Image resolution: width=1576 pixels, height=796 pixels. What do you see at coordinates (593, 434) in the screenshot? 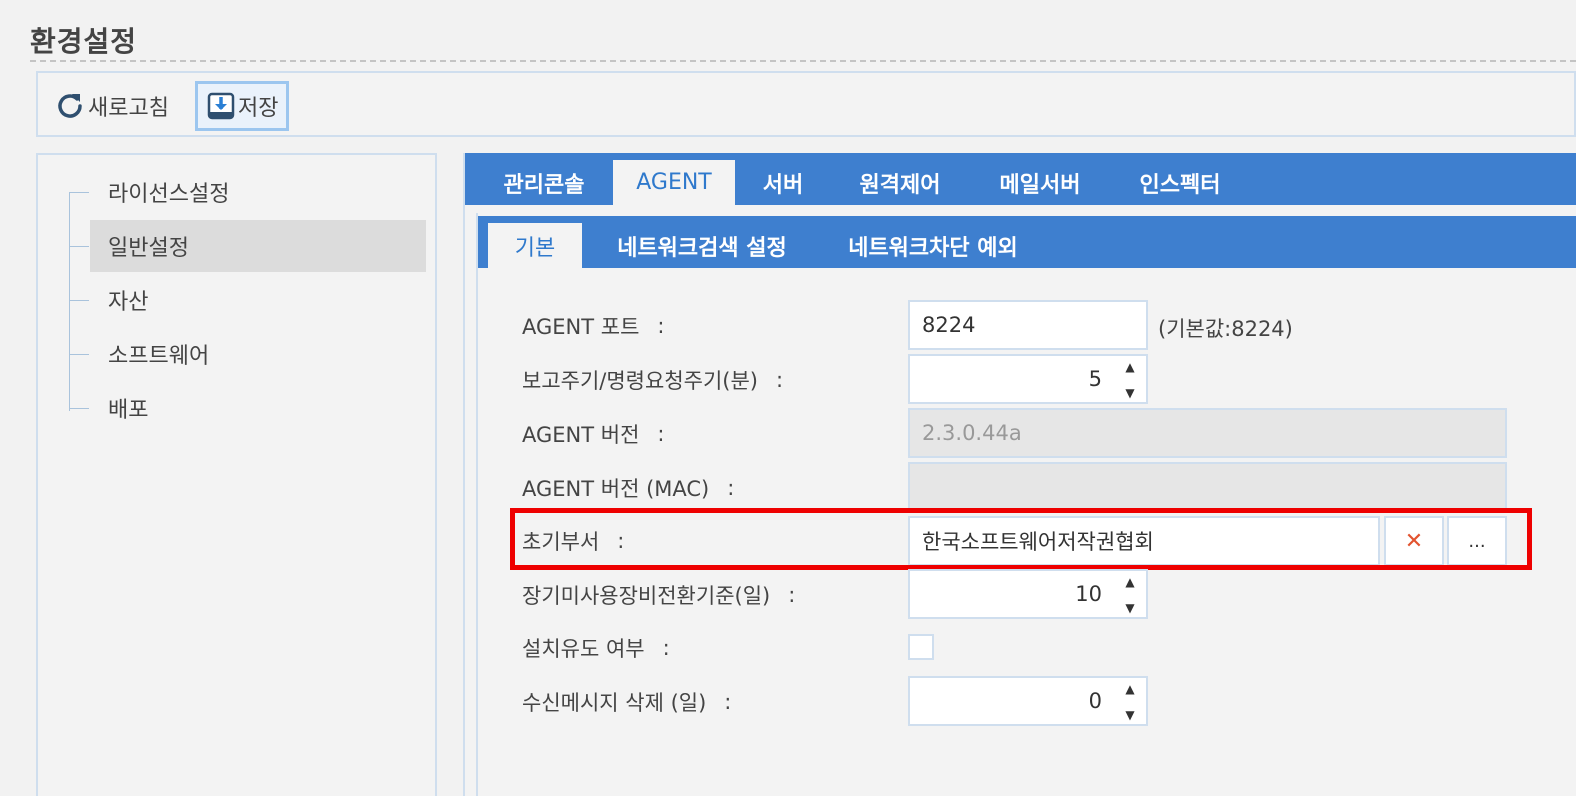
I see `agent-version-label: AGENT 버전:` at bounding box center [593, 434].